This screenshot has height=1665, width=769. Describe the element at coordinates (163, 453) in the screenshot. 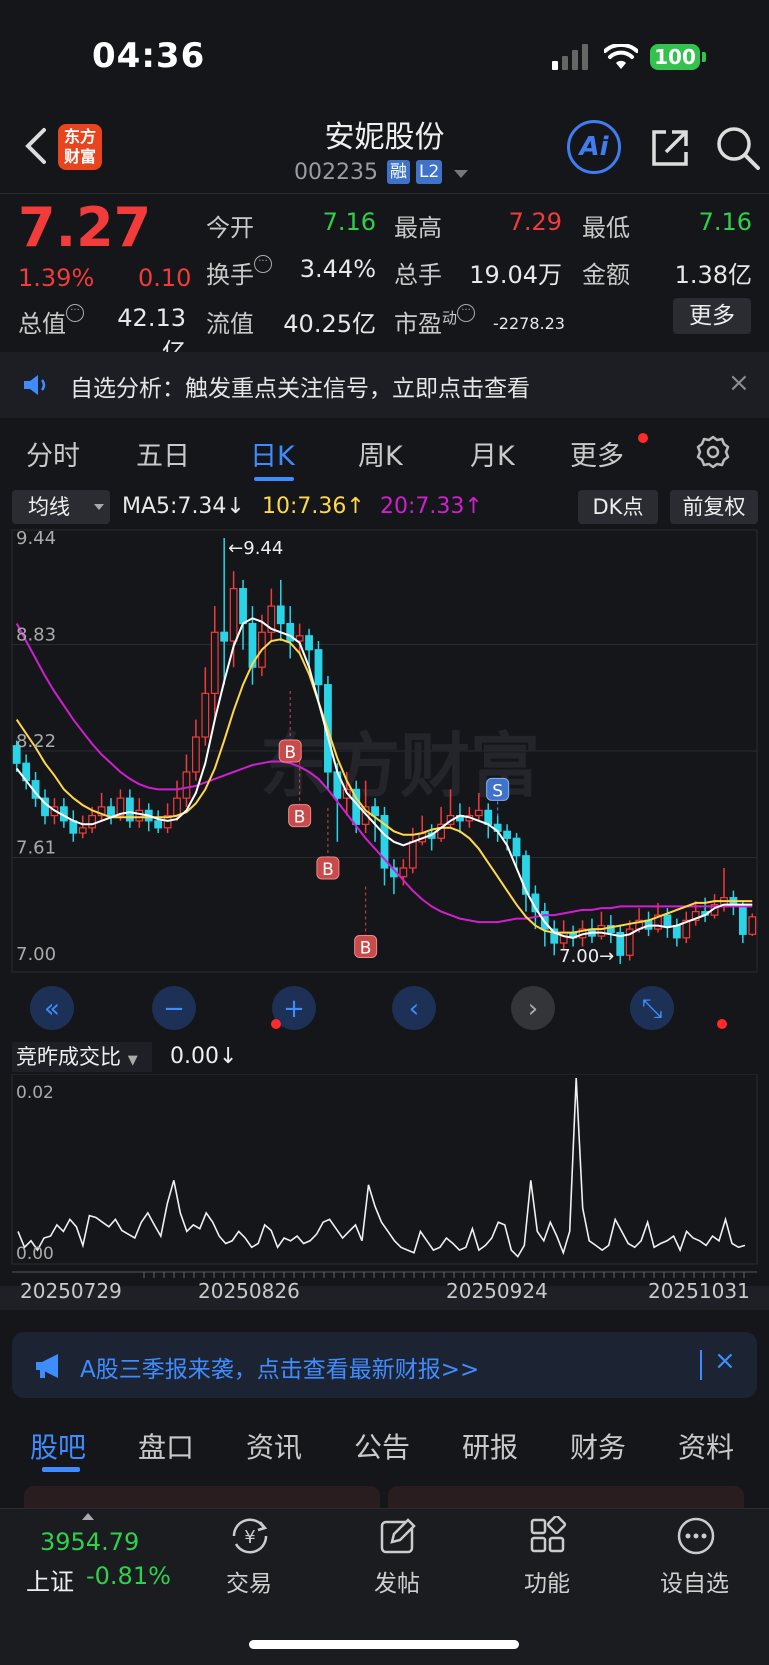

I see `tab-five-day: 五日` at that location.